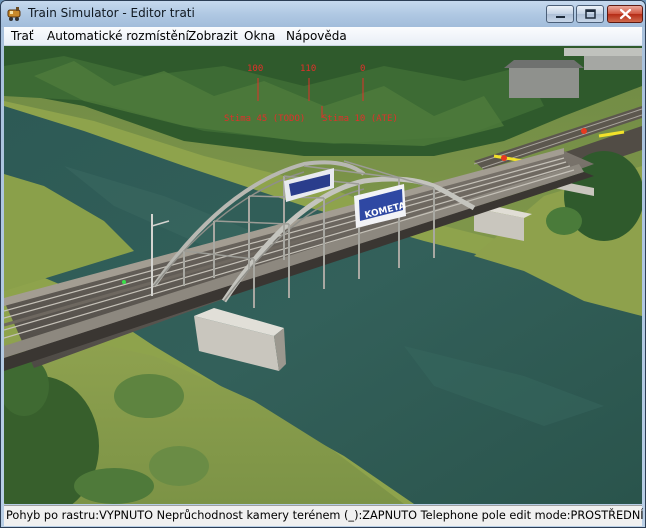  Describe the element at coordinates (560, 17) in the screenshot. I see `minimize-icon` at that location.